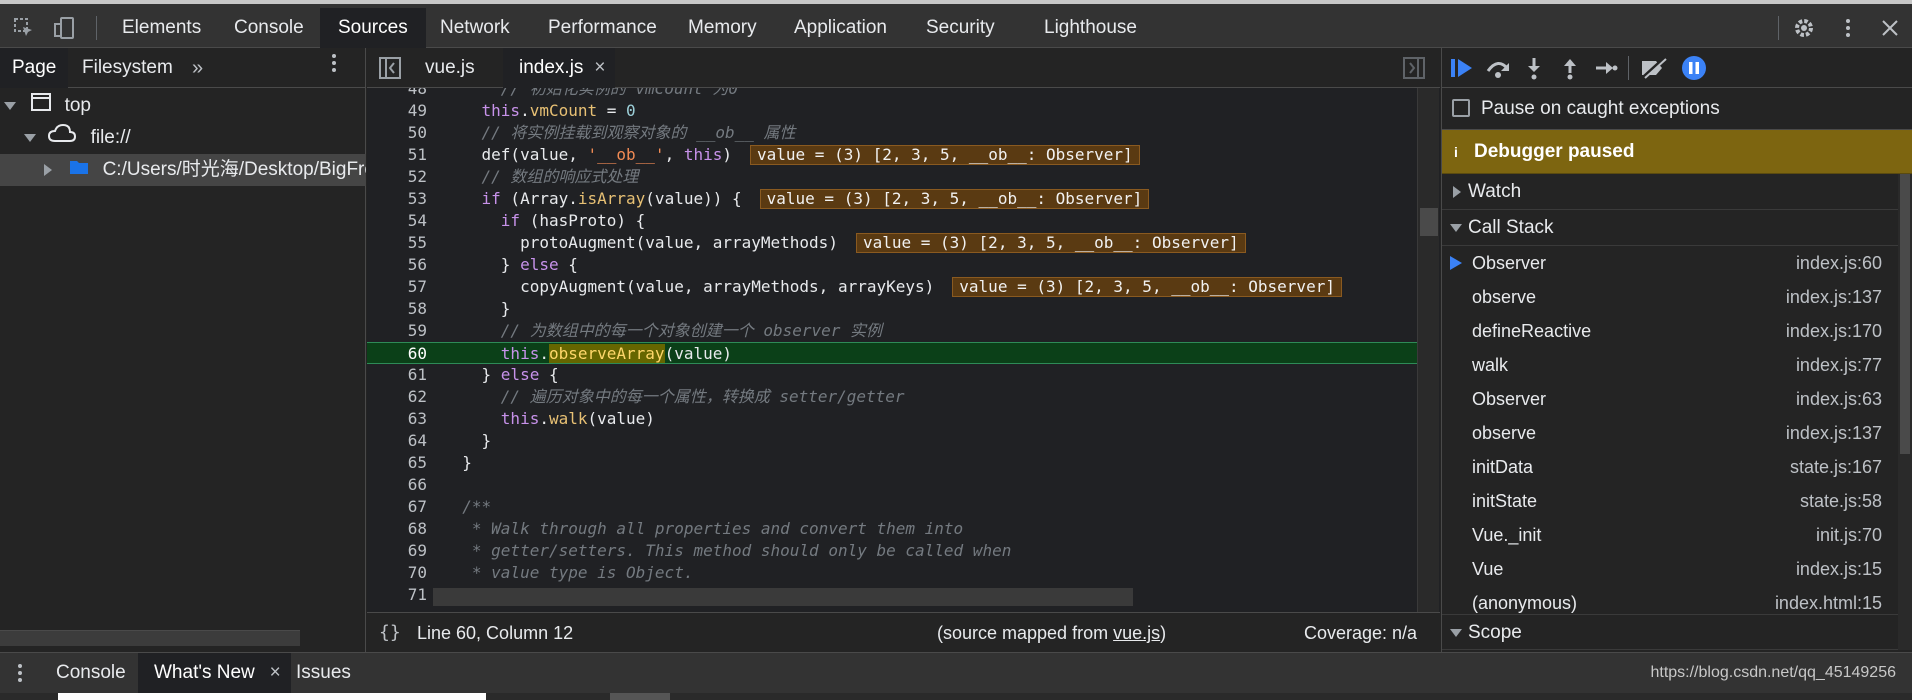  Describe the element at coordinates (722, 28) in the screenshot. I see `tab-memory: Memory` at that location.